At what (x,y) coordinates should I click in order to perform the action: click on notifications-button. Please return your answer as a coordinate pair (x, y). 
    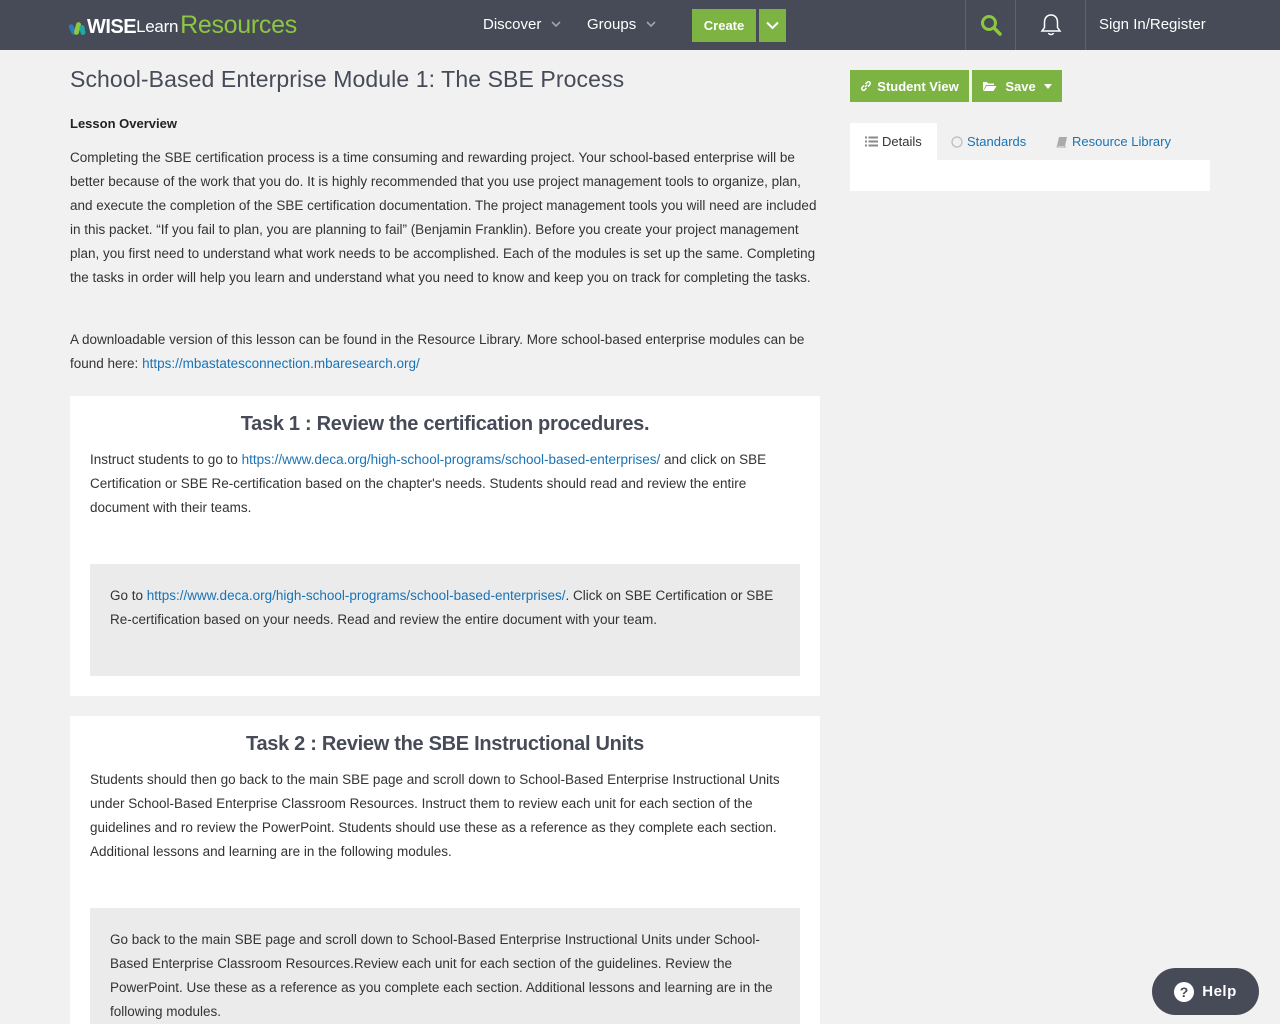
    Looking at the image, I should click on (1050, 25).